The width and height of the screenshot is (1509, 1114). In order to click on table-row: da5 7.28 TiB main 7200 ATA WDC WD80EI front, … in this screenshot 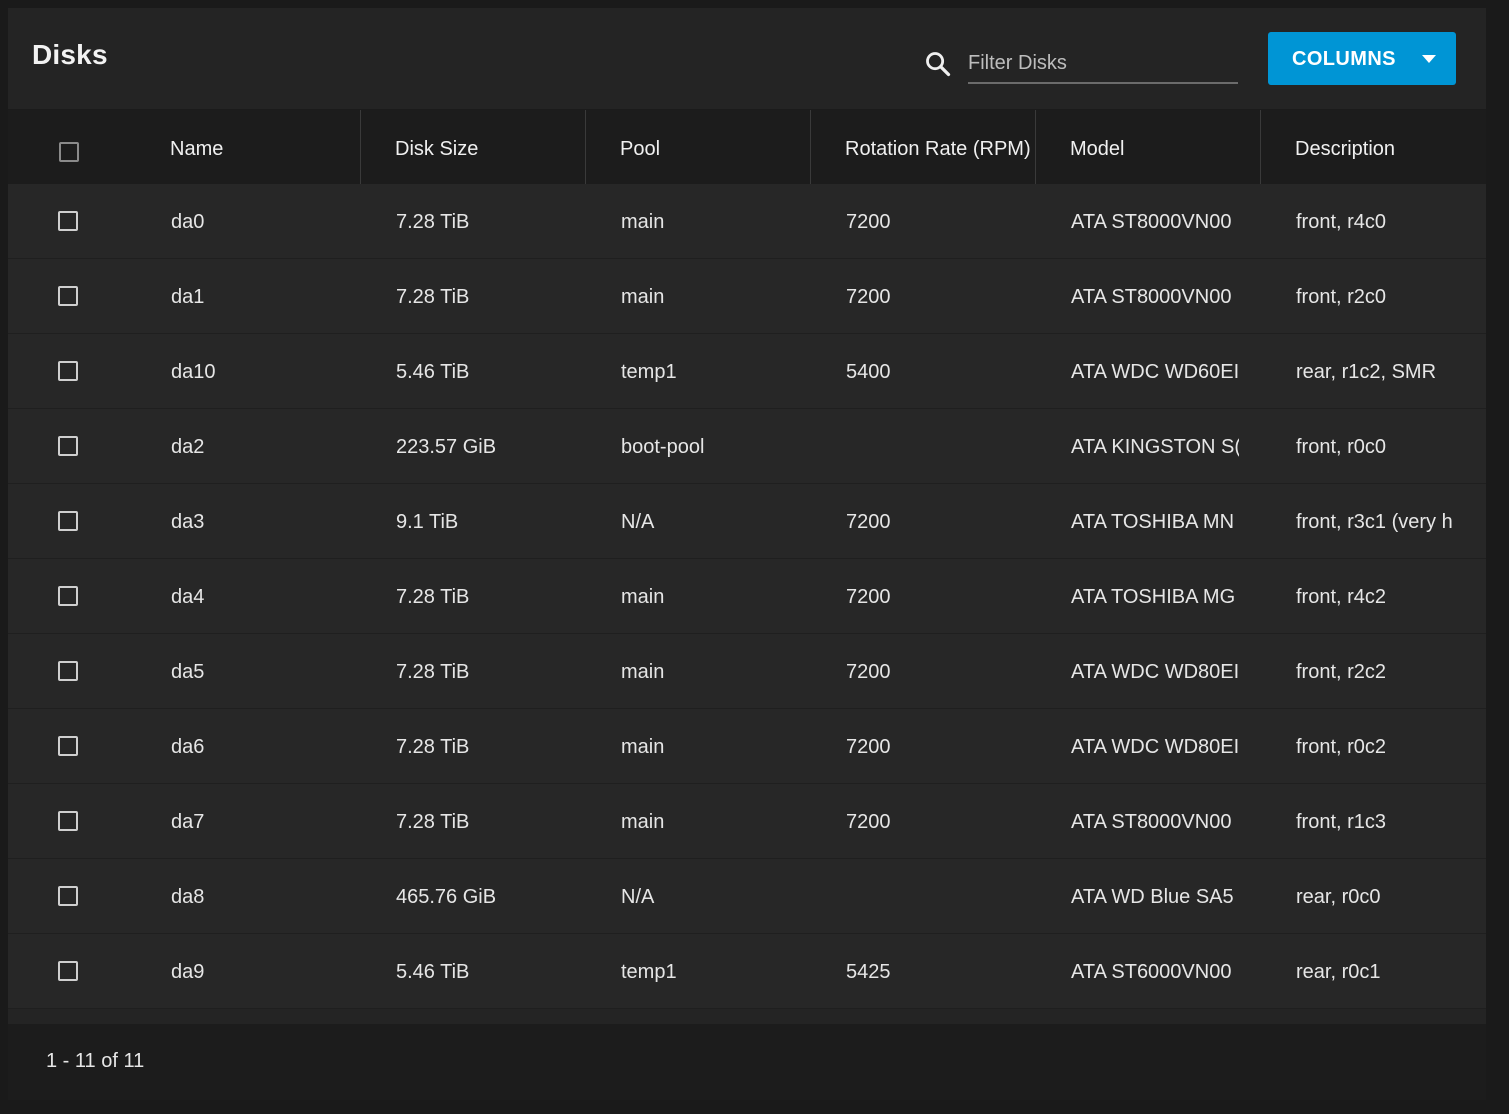, I will do `click(747, 671)`.